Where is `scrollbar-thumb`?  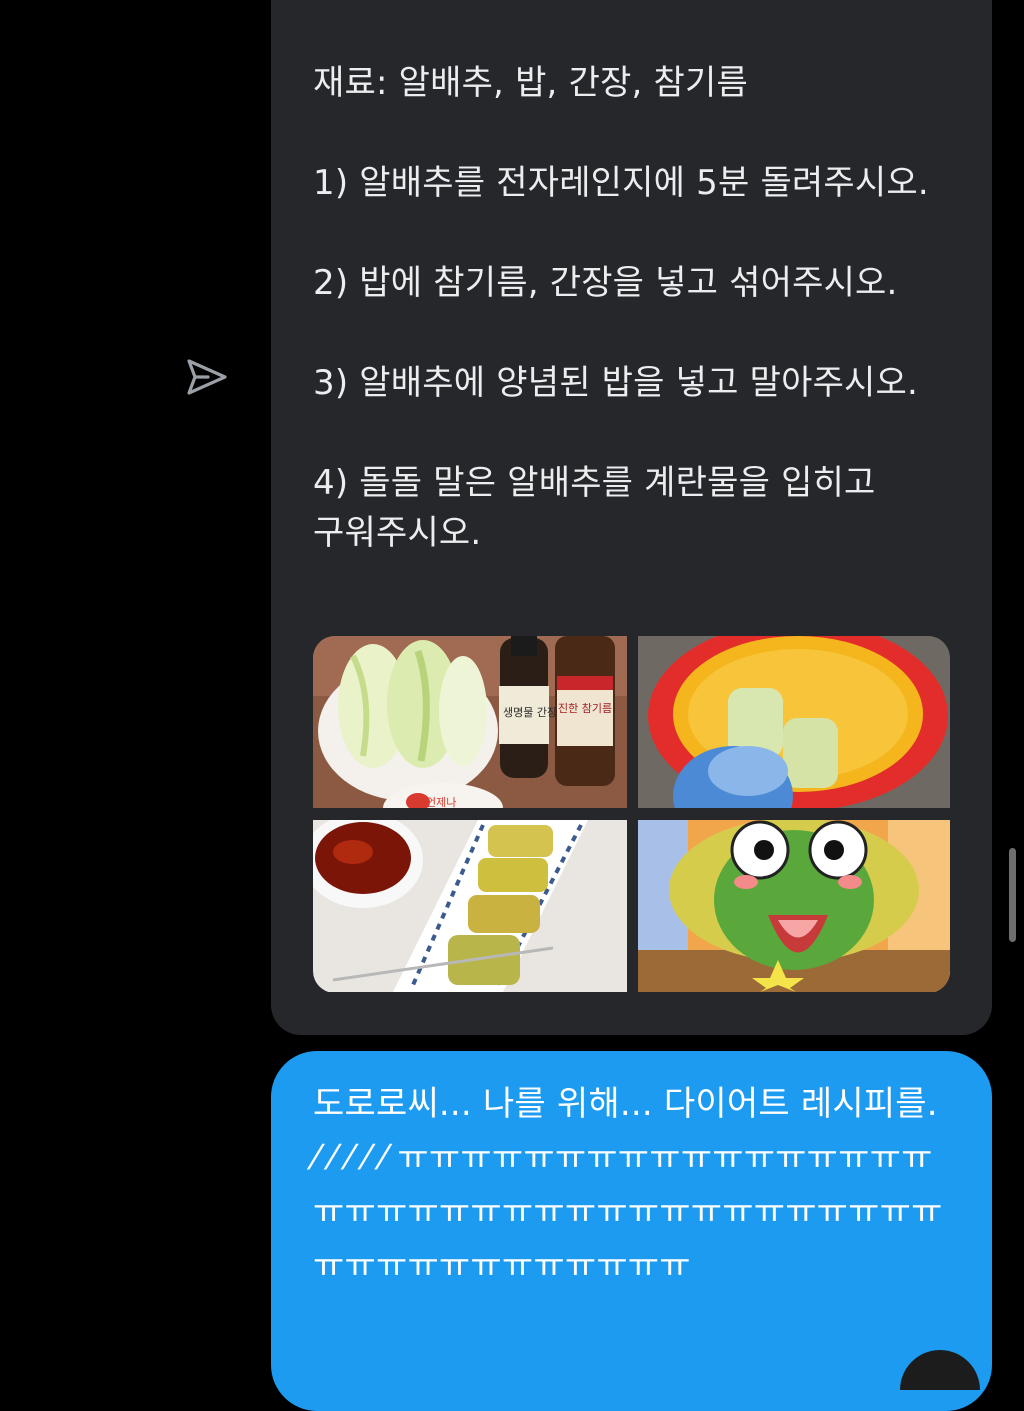
scrollbar-thumb is located at coordinates (1012, 895).